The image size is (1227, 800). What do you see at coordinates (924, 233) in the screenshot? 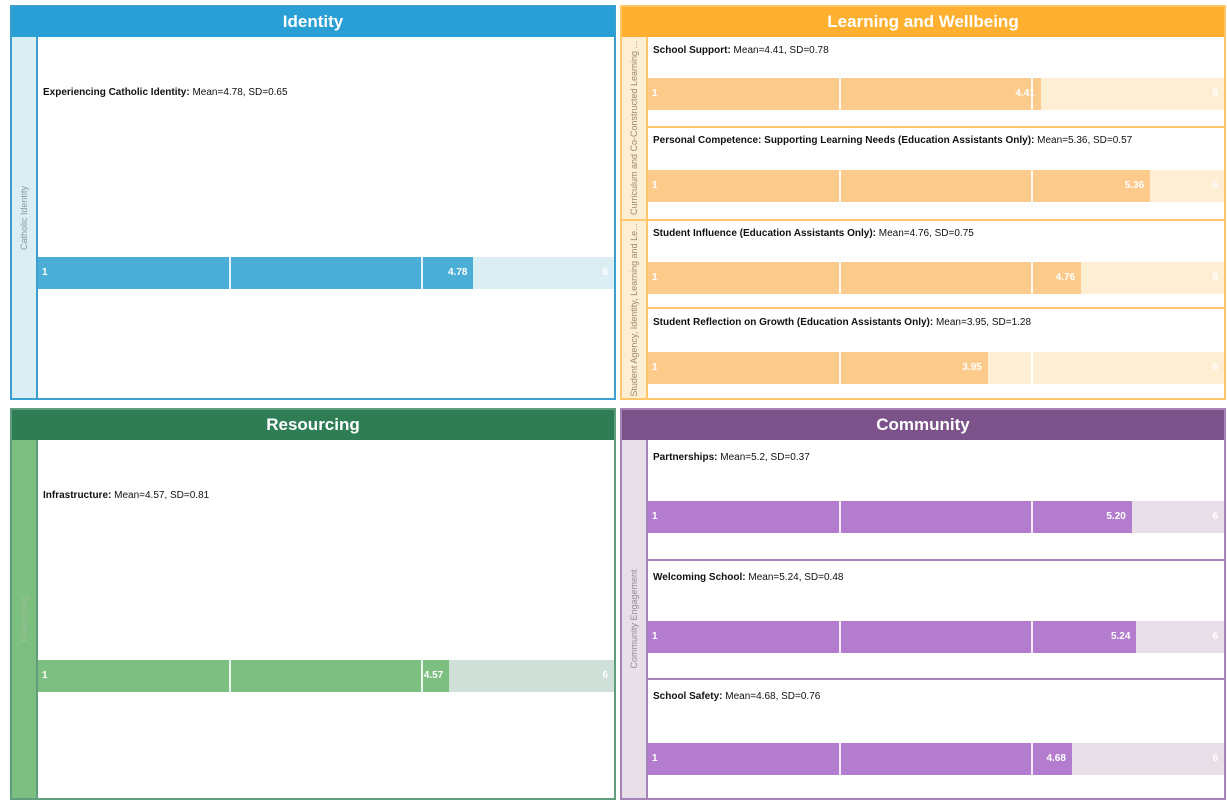
I see `item-stats: Mean=4.76, SD=0.75` at bounding box center [924, 233].